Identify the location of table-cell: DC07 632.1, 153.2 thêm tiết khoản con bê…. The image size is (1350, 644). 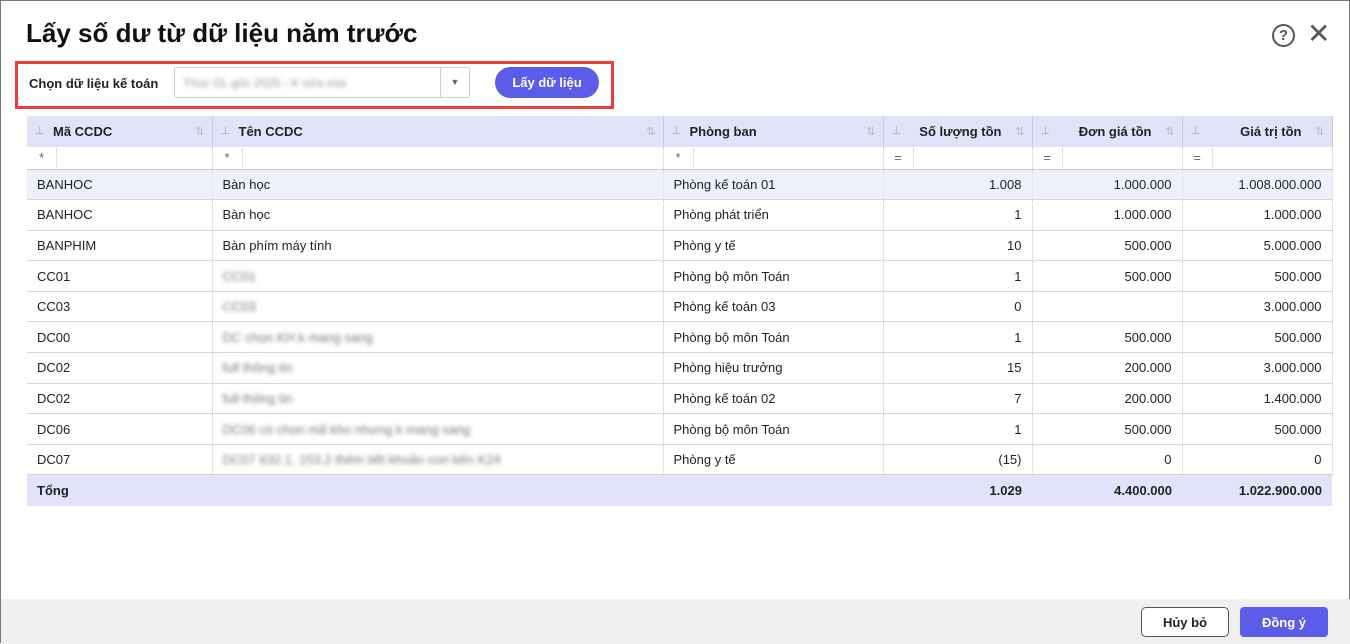
(438, 460).